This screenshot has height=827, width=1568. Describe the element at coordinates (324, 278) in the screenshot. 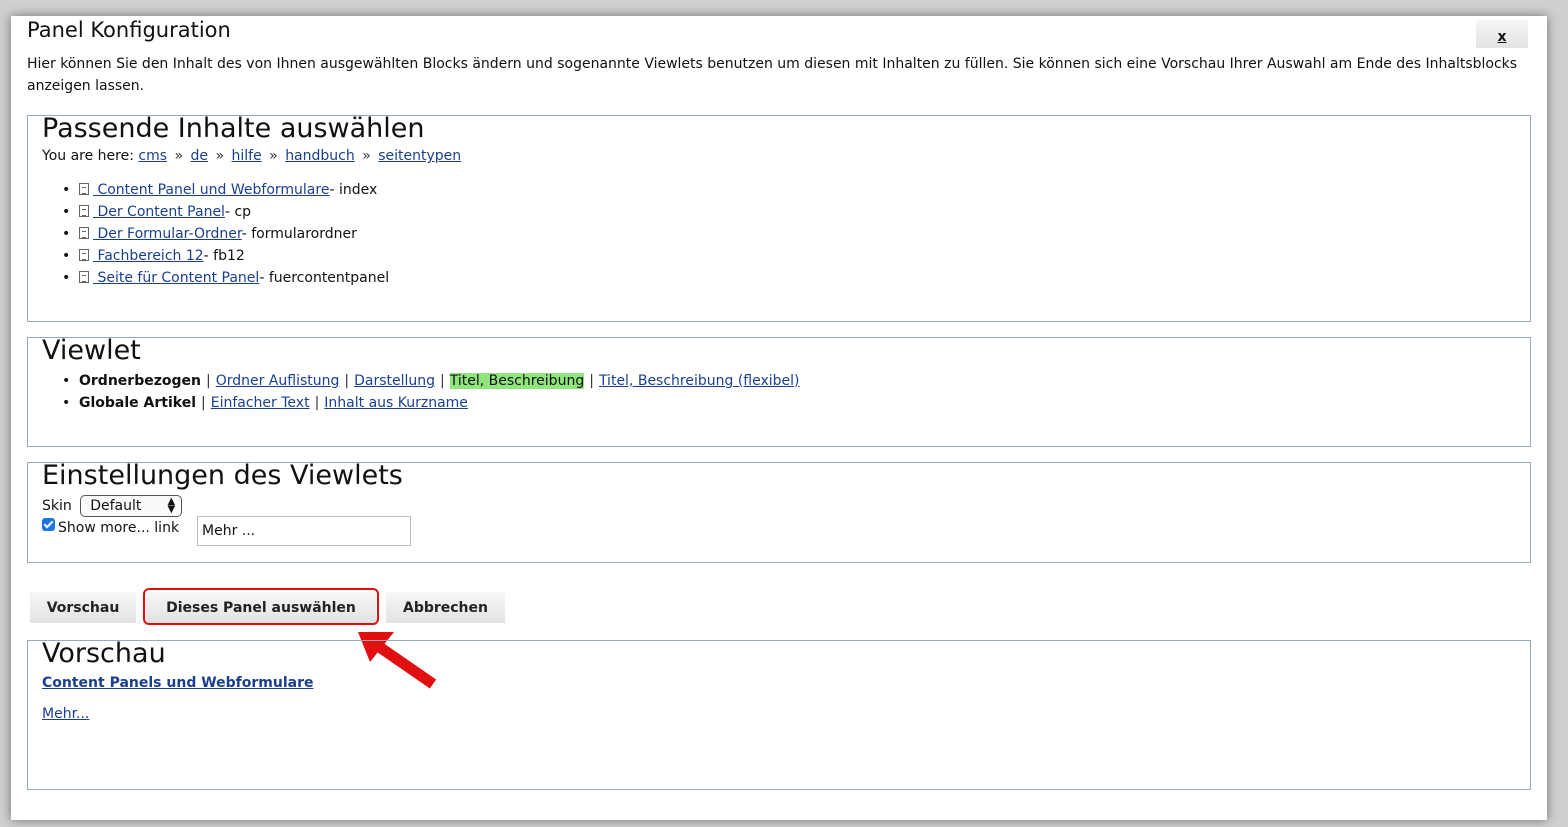

I see `page-shortname: - fuercontentpanel` at that location.